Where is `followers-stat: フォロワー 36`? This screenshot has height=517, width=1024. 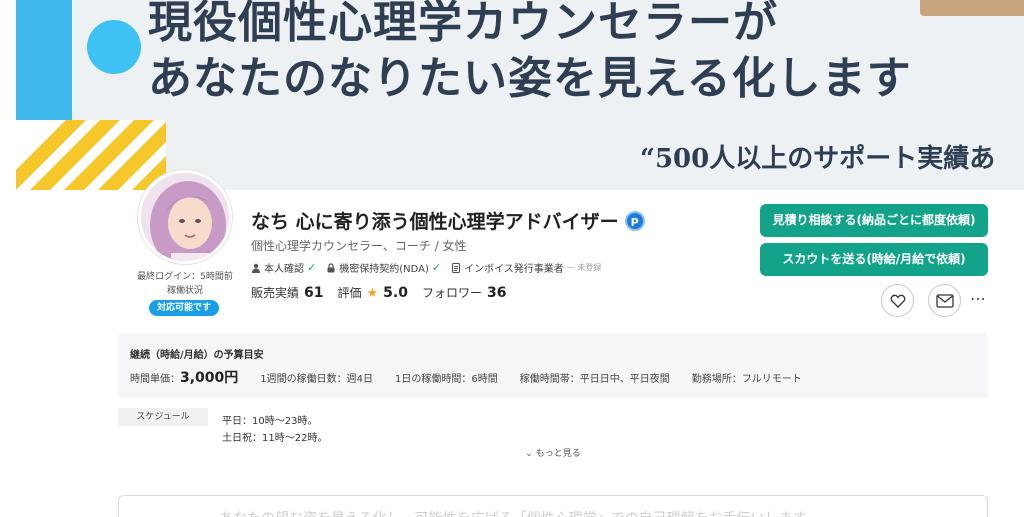
followers-stat: フォロワー 36 is located at coordinates (464, 292).